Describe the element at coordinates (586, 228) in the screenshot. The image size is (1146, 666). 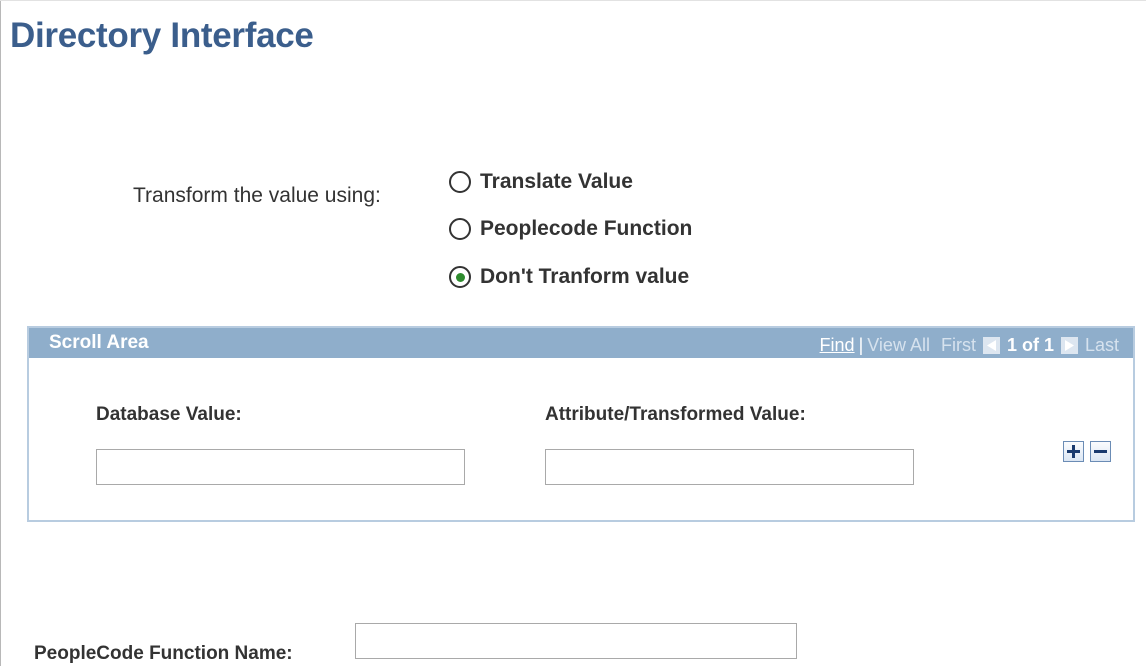
I see `radio-peoplecode-function-label: Peoplecode Function` at that location.